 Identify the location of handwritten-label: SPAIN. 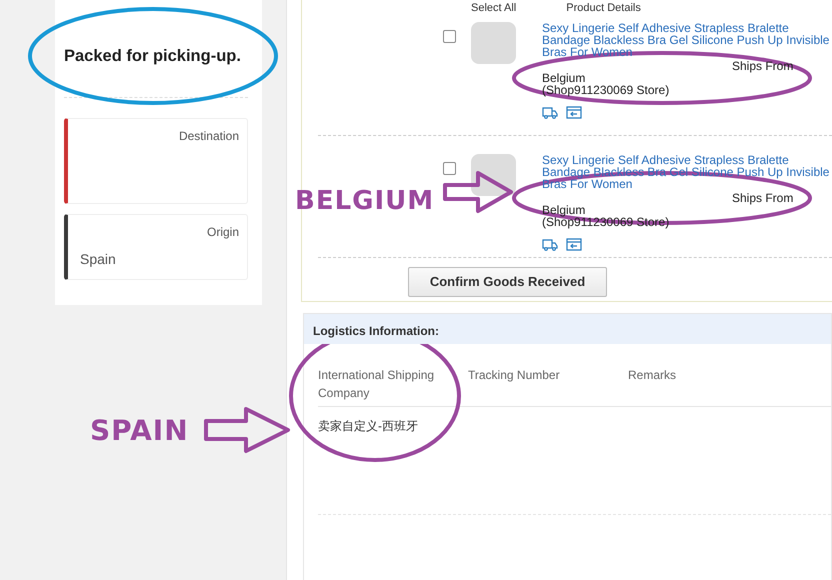
(139, 431).